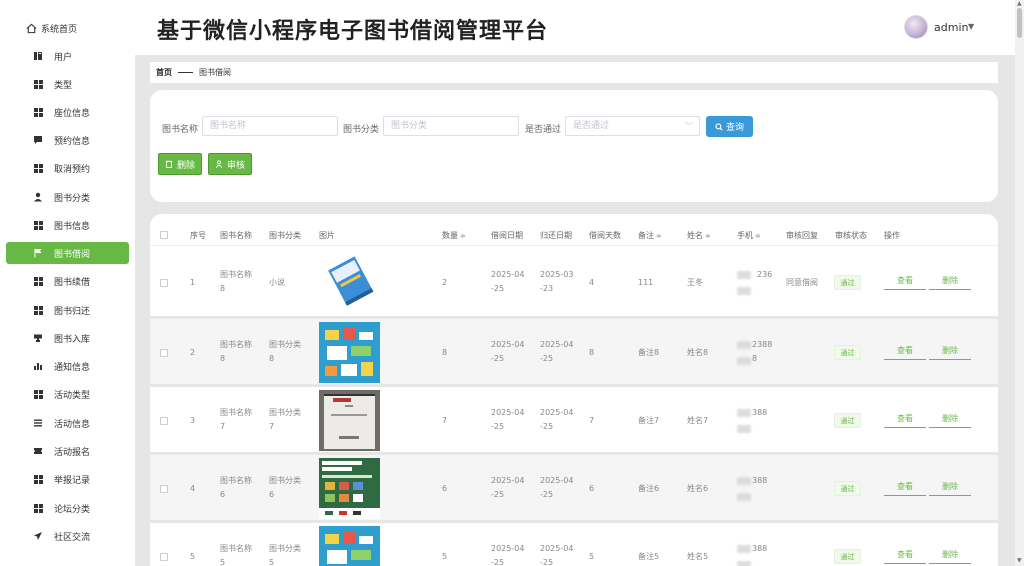 This screenshot has width=1024, height=566. I want to click on sidebar-item-book-return: 图书归还, so click(67, 310).